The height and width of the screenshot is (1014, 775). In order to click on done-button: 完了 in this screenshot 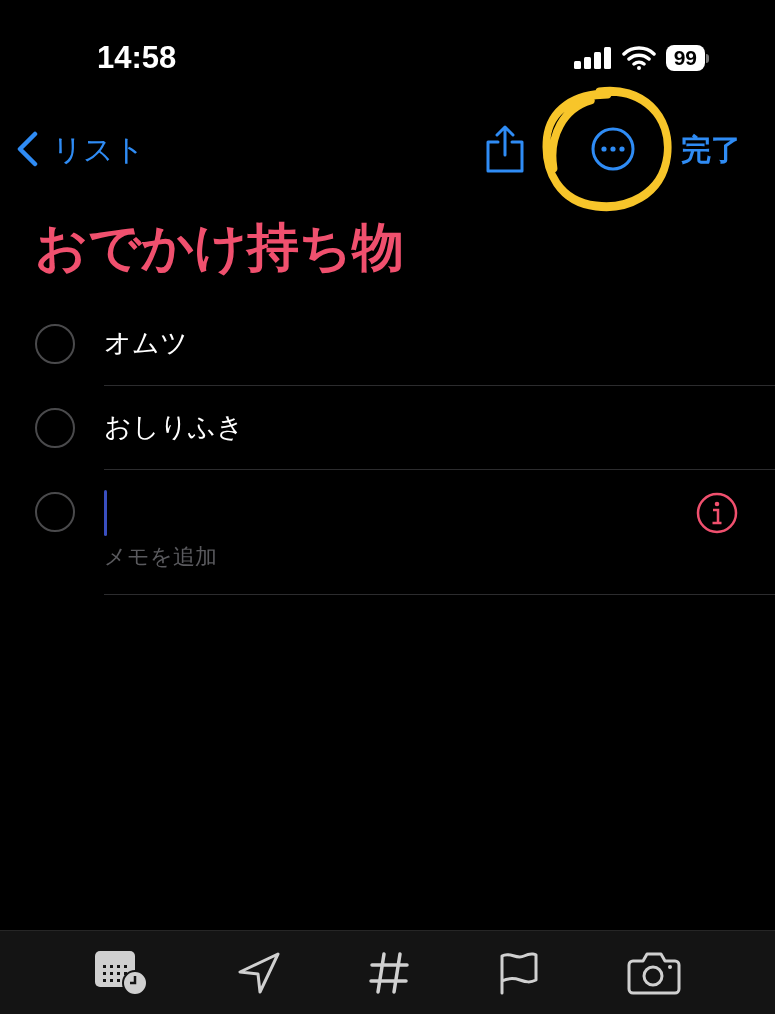, I will do `click(711, 149)`.